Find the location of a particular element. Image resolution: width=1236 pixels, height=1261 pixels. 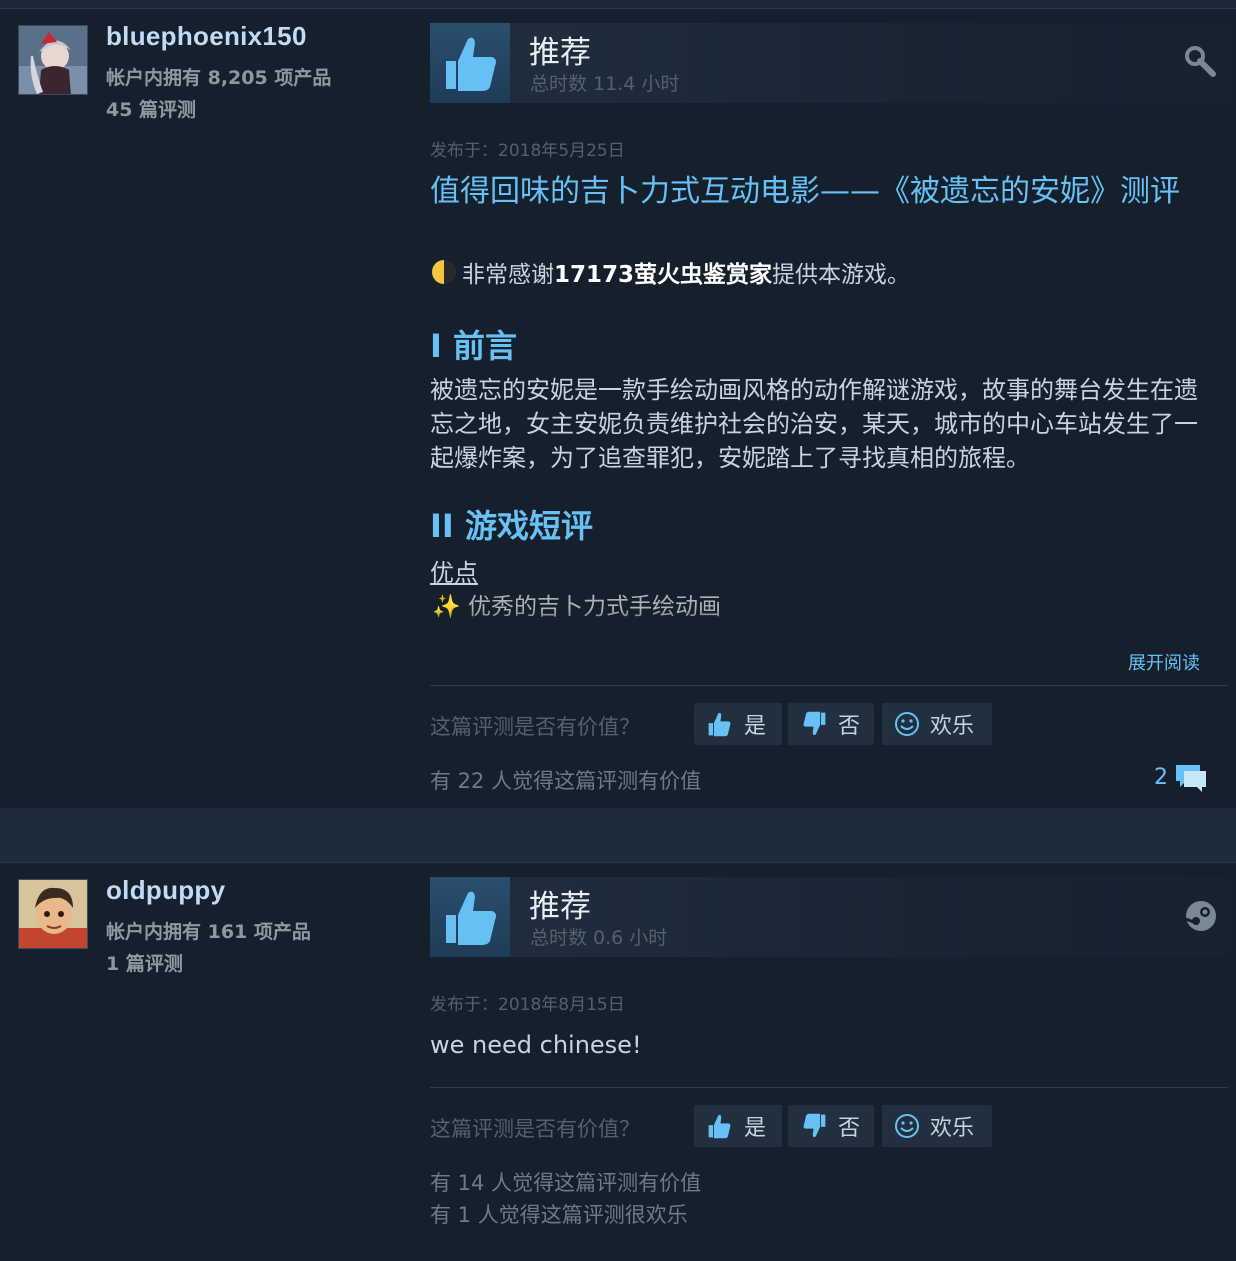

review-separator is located at coordinates (618, 835).